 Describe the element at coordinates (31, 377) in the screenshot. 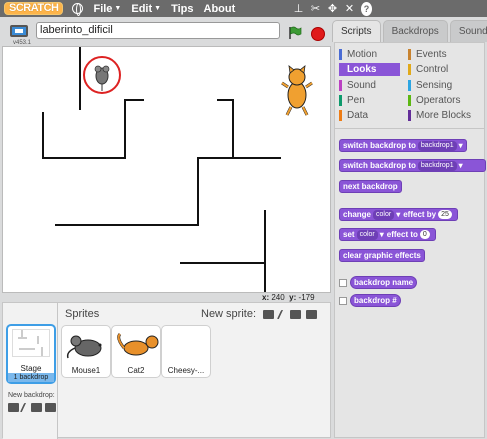

I see `backdrop-count: 1 backdrop` at that location.